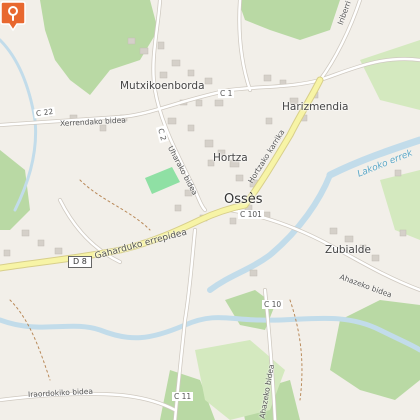 This screenshot has height=420, width=420. What do you see at coordinates (226, 93) in the screenshot?
I see `road-ref-c1: C 1` at bounding box center [226, 93].